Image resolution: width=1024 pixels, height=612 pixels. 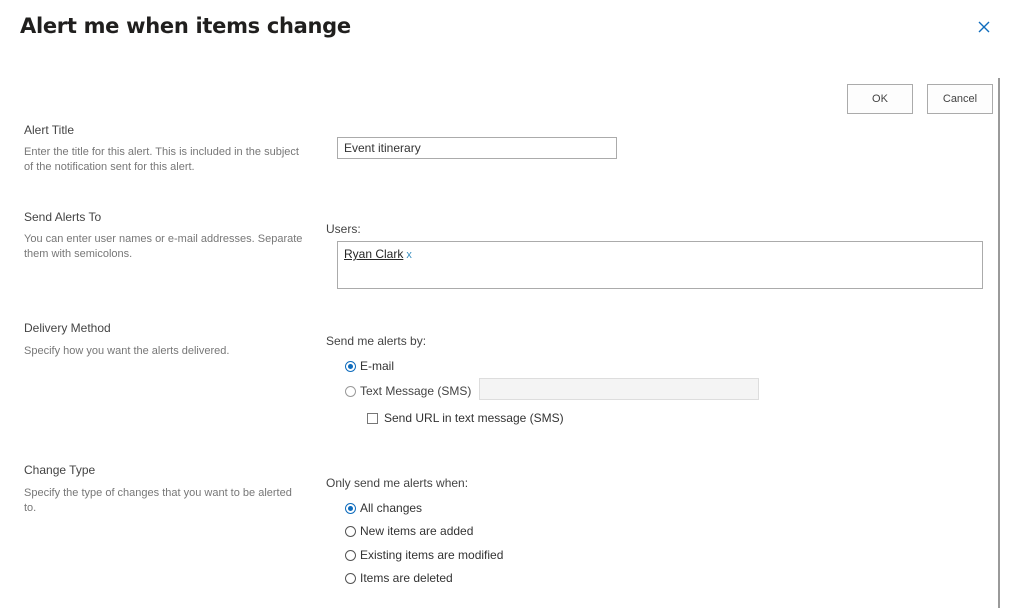 What do you see at coordinates (185, 26) in the screenshot?
I see `dialog-title: Alert me when items change` at bounding box center [185, 26].